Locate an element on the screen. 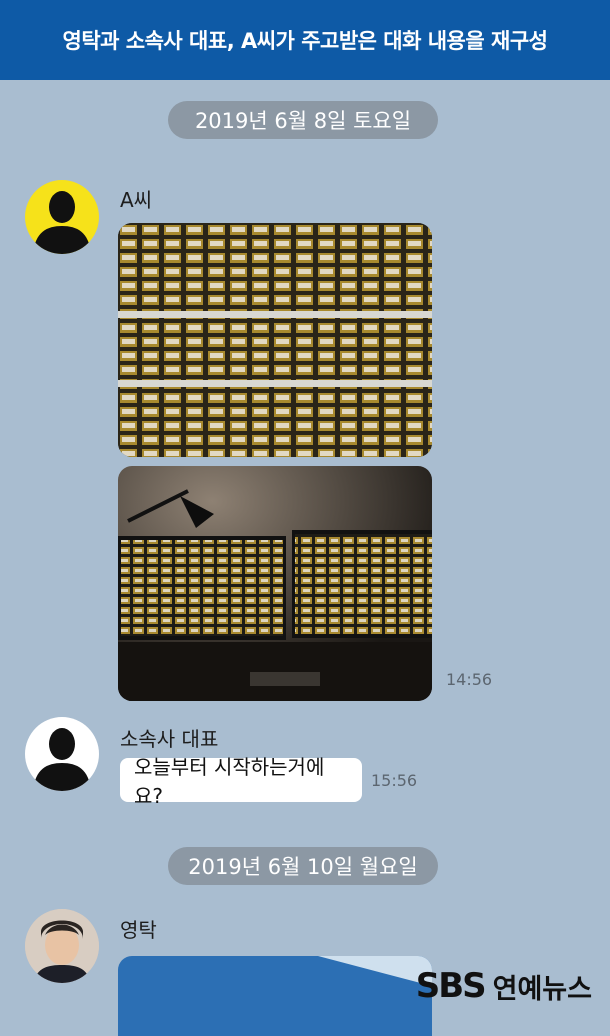 The height and width of the screenshot is (1036, 610). date-divider: 2019년 6월 8일 토요일 is located at coordinates (303, 120).